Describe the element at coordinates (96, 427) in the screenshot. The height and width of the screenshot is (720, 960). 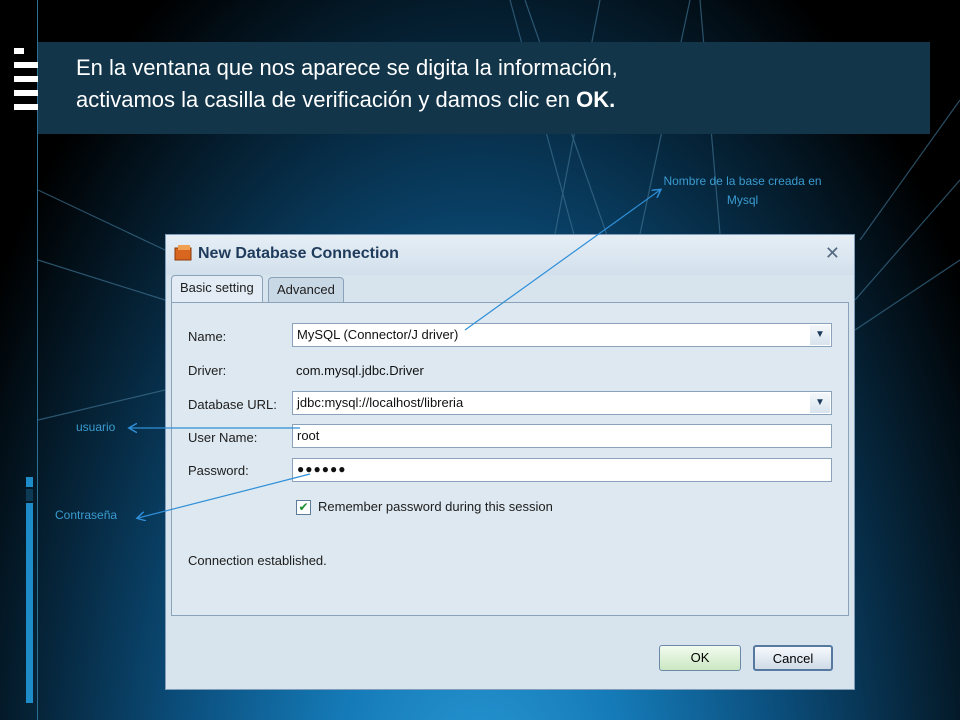
I see `callout-user: usuario` at that location.